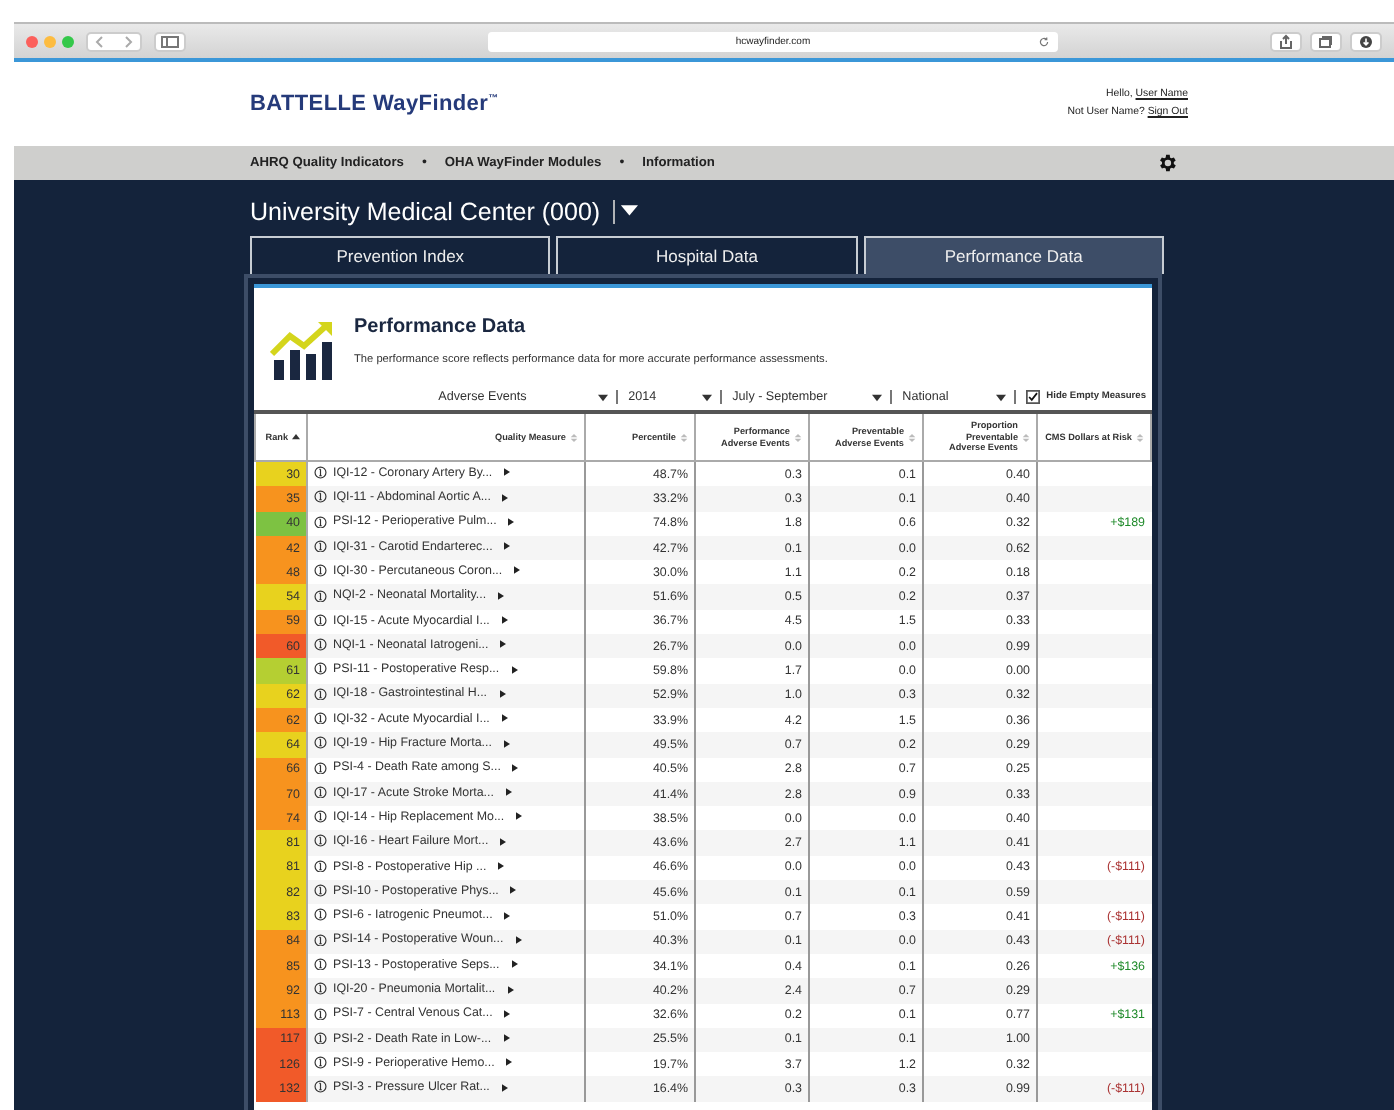  Describe the element at coordinates (1013, 255) in the screenshot. I see `tab: Performance Data` at that location.